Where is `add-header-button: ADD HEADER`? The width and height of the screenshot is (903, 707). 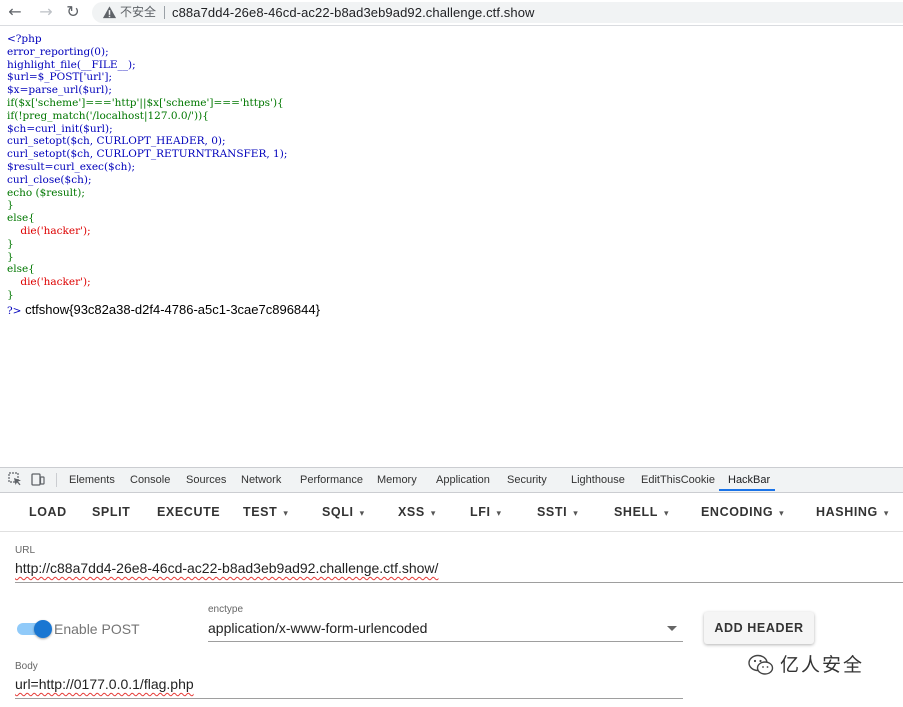 add-header-button: ADD HEADER is located at coordinates (759, 628).